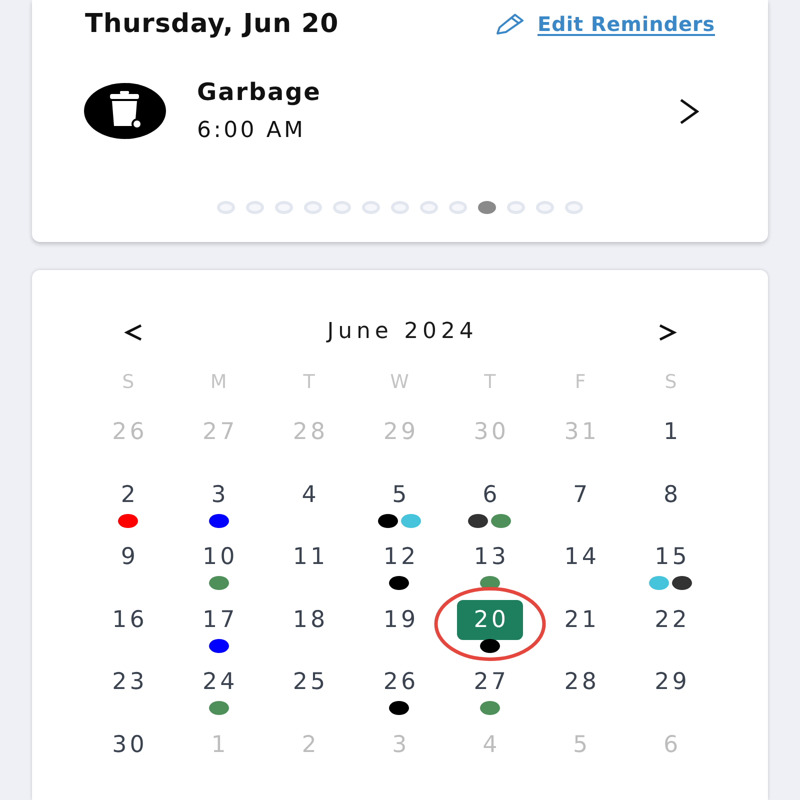 The height and width of the screenshot is (800, 800). Describe the element at coordinates (309, 620) in the screenshot. I see `calendar-day: 18` at that location.